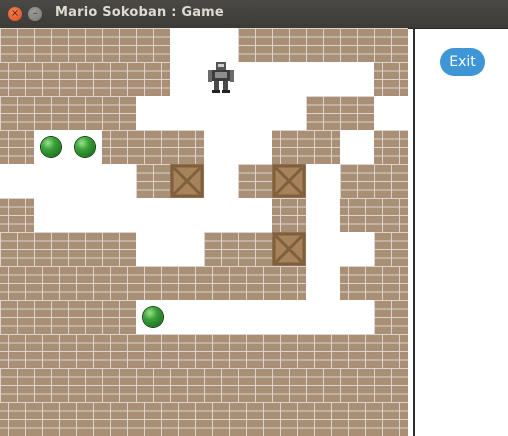 This screenshot has width=508, height=436. What do you see at coordinates (414, 232) in the screenshot?
I see `panel-divider` at bounding box center [414, 232].